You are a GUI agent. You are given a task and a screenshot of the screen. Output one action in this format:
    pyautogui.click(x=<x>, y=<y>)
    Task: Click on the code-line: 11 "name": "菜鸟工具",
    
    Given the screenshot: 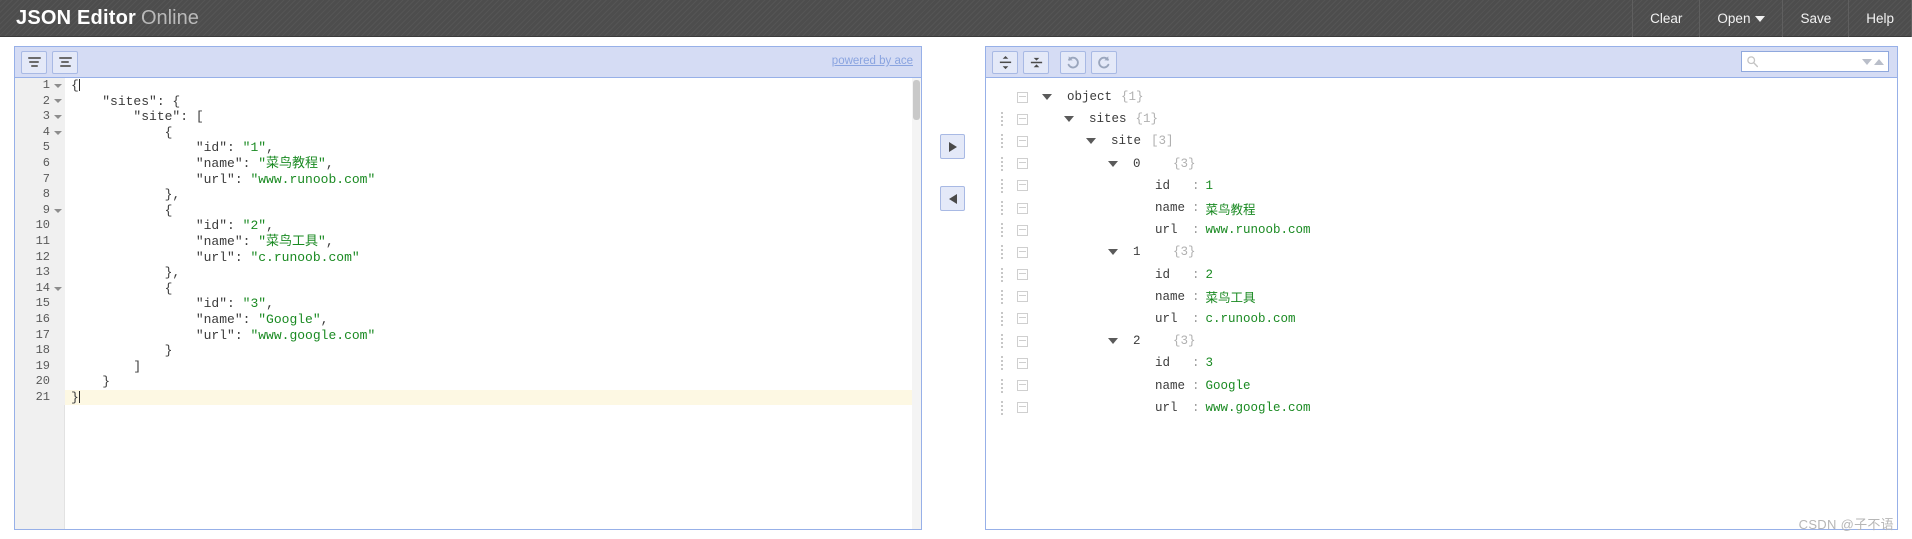 What is the action you would take?
    pyautogui.click(x=468, y=241)
    